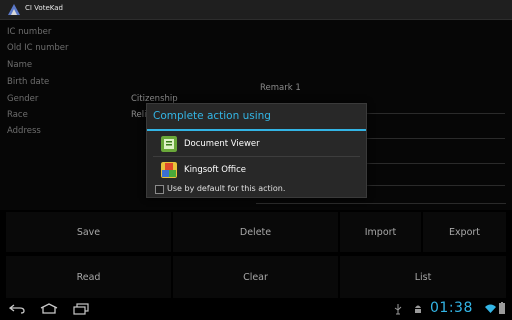 The width and height of the screenshot is (512, 320). Describe the element at coordinates (49, 308) in the screenshot. I see `home-icon` at that location.